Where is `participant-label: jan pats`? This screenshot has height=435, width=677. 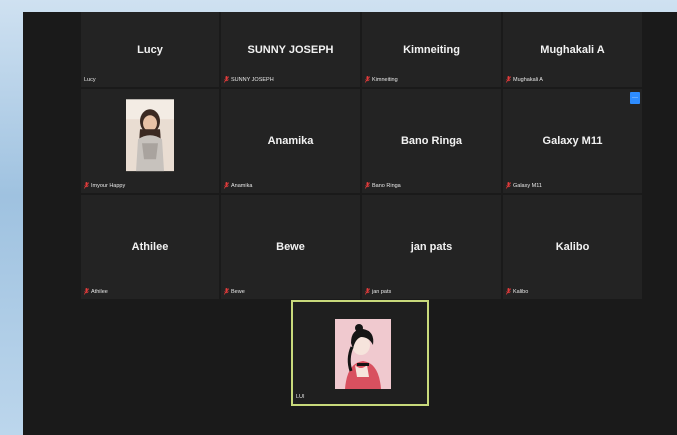
participant-label: jan pats is located at coordinates (378, 291).